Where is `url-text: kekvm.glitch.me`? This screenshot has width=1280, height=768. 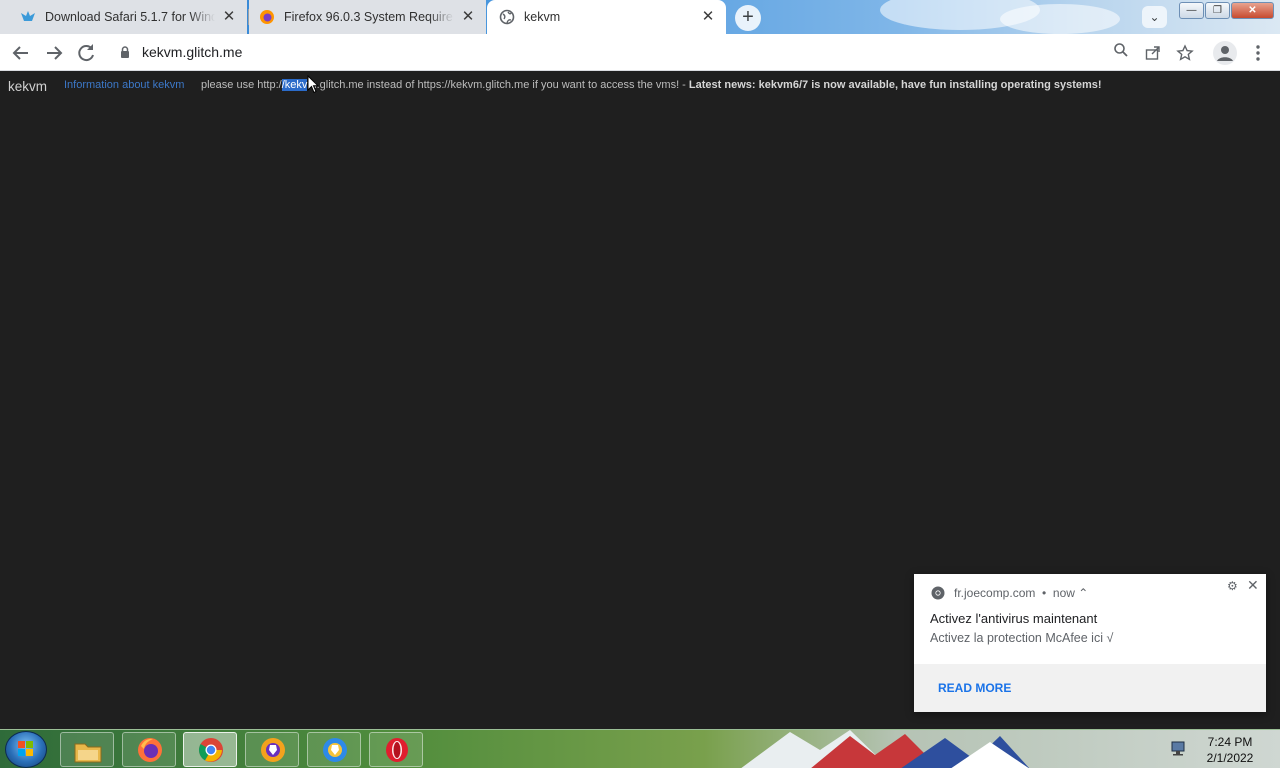 url-text: kekvm.glitch.me is located at coordinates (192, 52).